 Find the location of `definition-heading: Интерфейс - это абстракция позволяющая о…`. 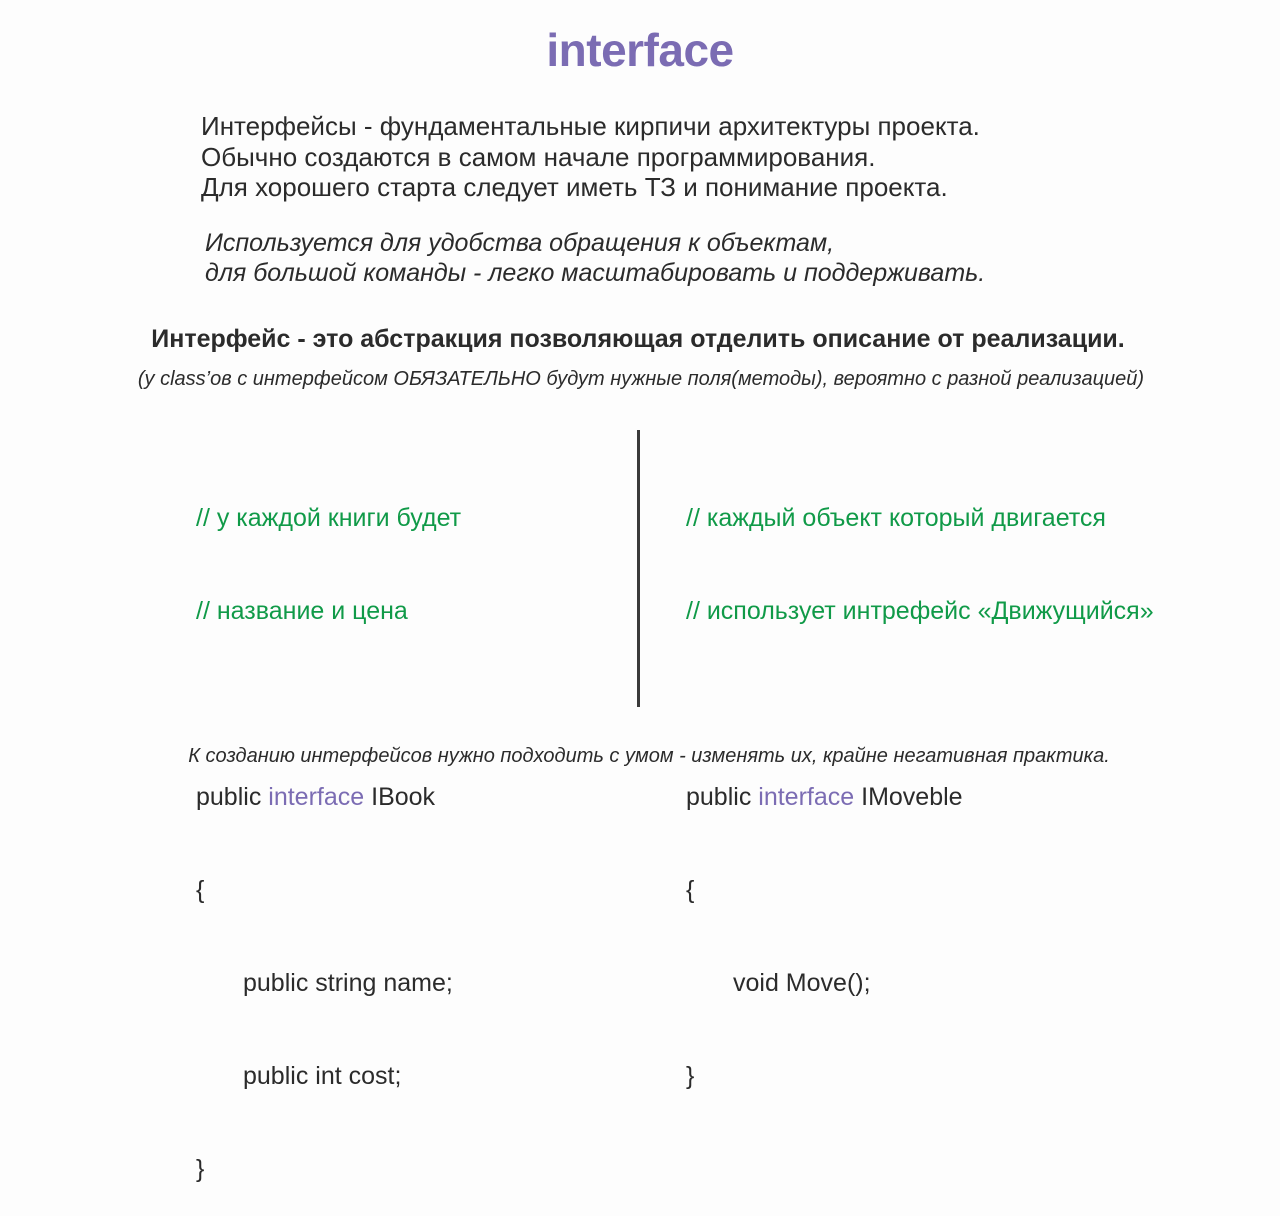

definition-heading: Интерфейс - это абстракция позволяющая о… is located at coordinates (638, 339).